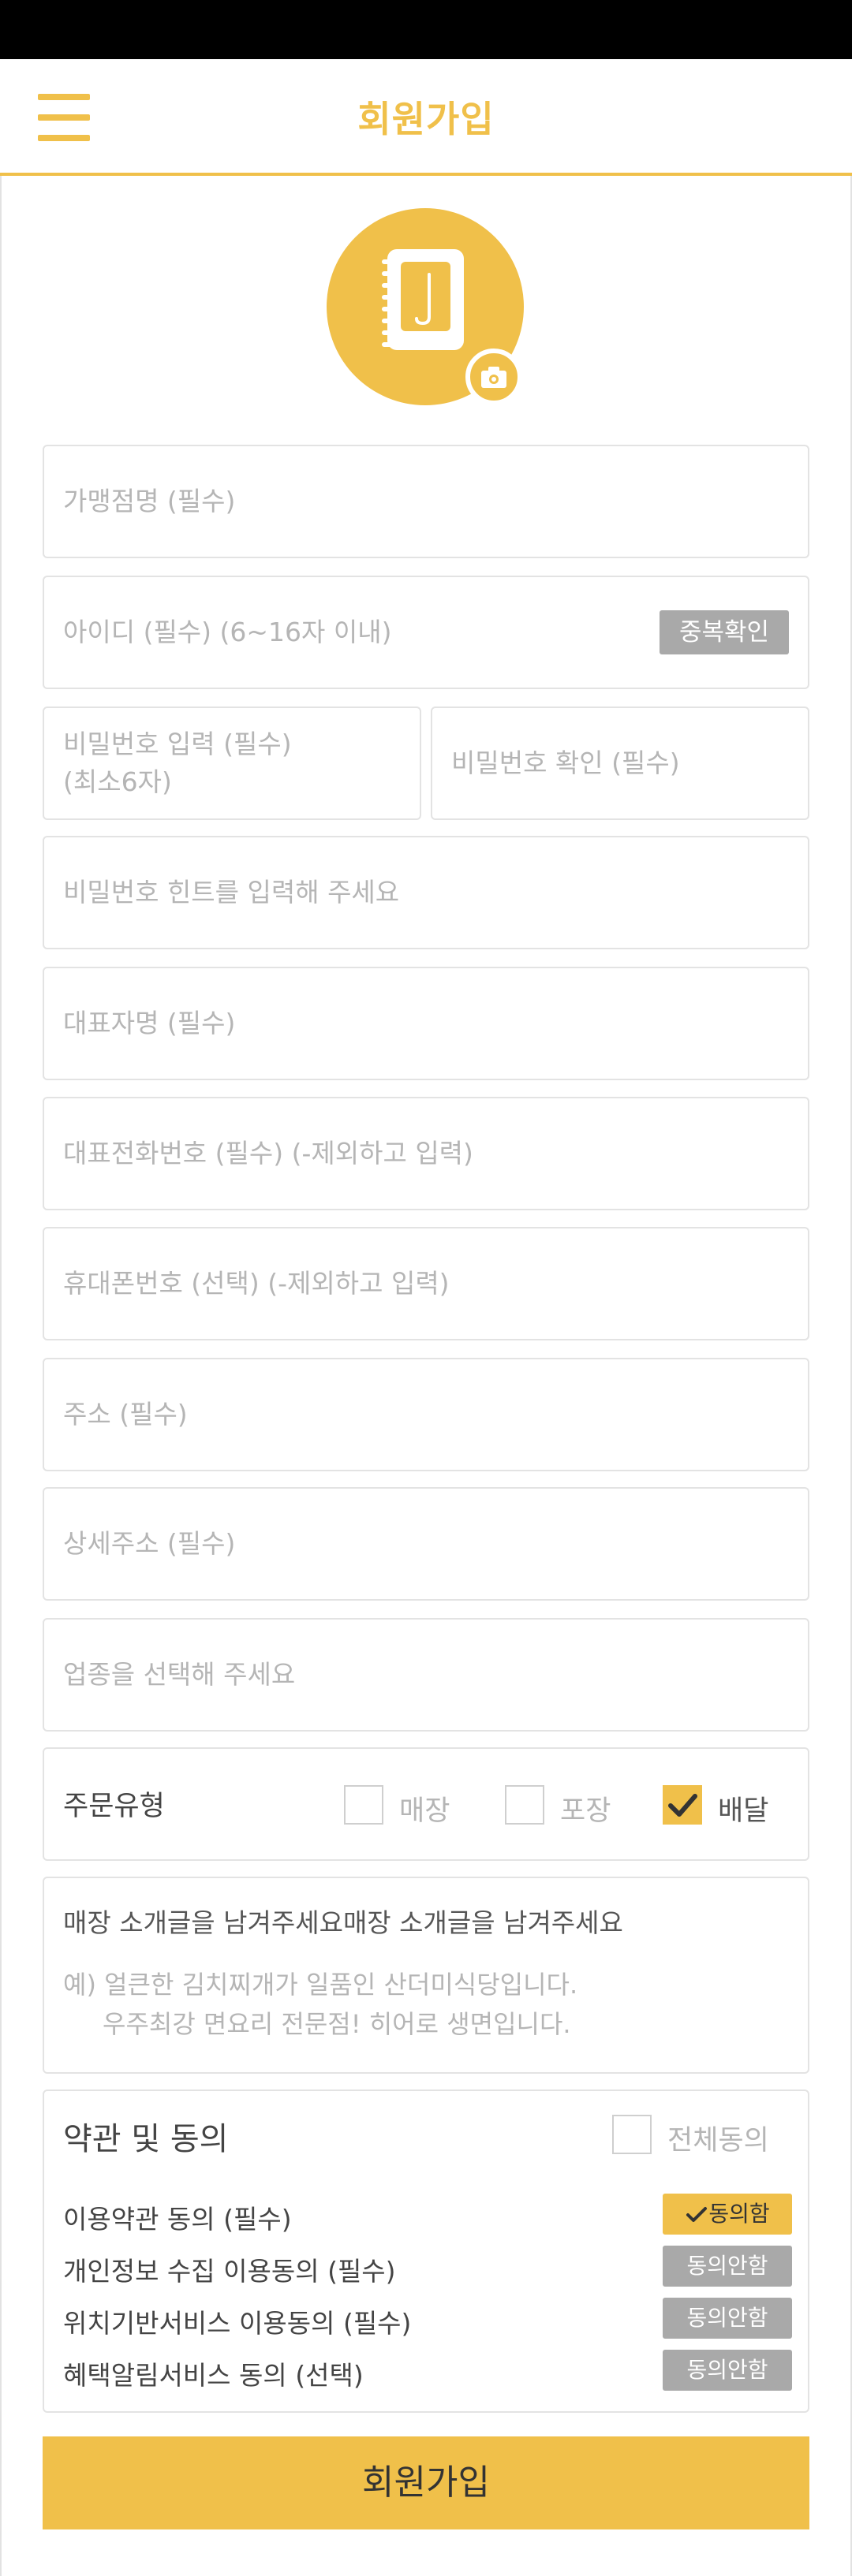 This screenshot has width=852, height=2576. Describe the element at coordinates (744, 1811) in the screenshot. I see `delivery-label: 배달` at that location.